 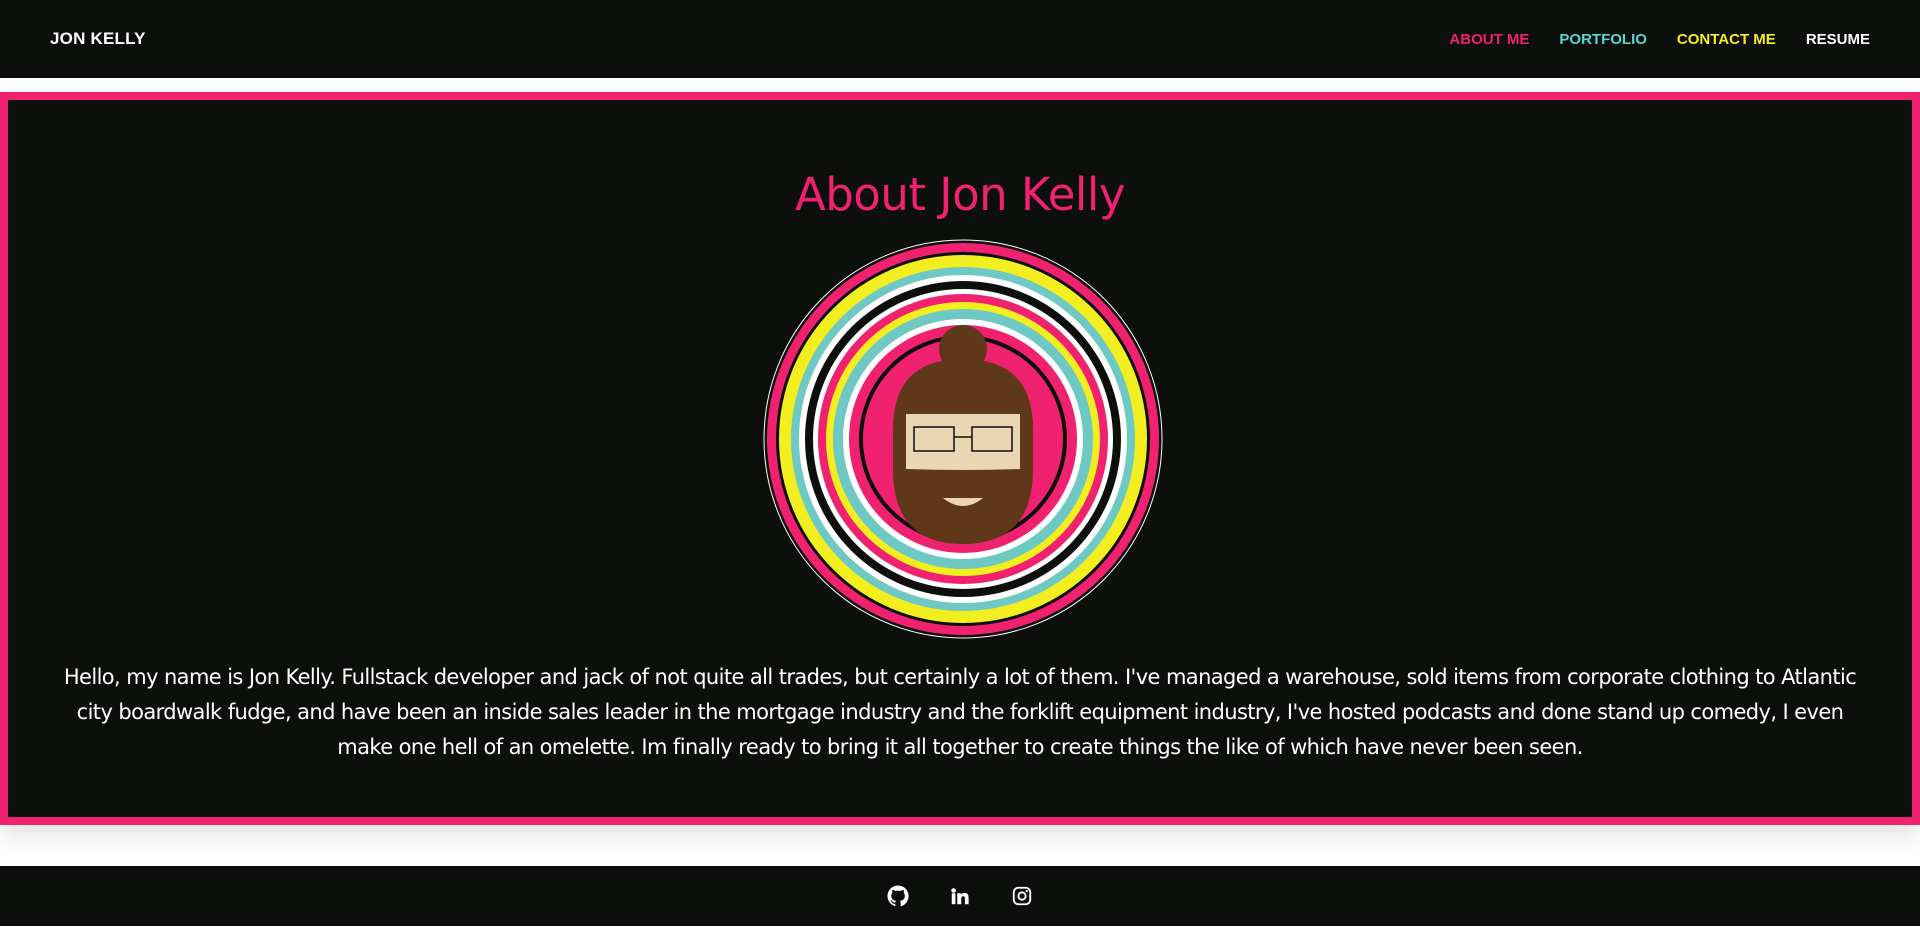 I want to click on instagram-link, so click(x=1022, y=896).